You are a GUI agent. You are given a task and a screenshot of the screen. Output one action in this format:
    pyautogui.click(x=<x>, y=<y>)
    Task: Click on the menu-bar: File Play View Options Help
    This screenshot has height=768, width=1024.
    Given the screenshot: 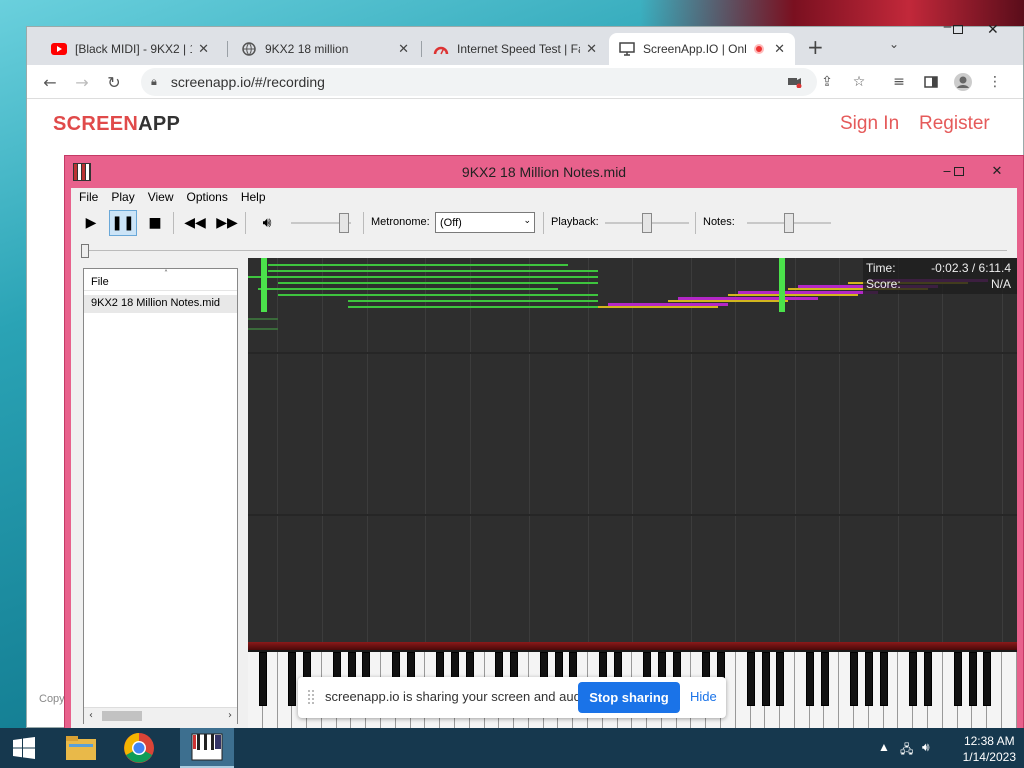 What is the action you would take?
    pyautogui.click(x=544, y=197)
    